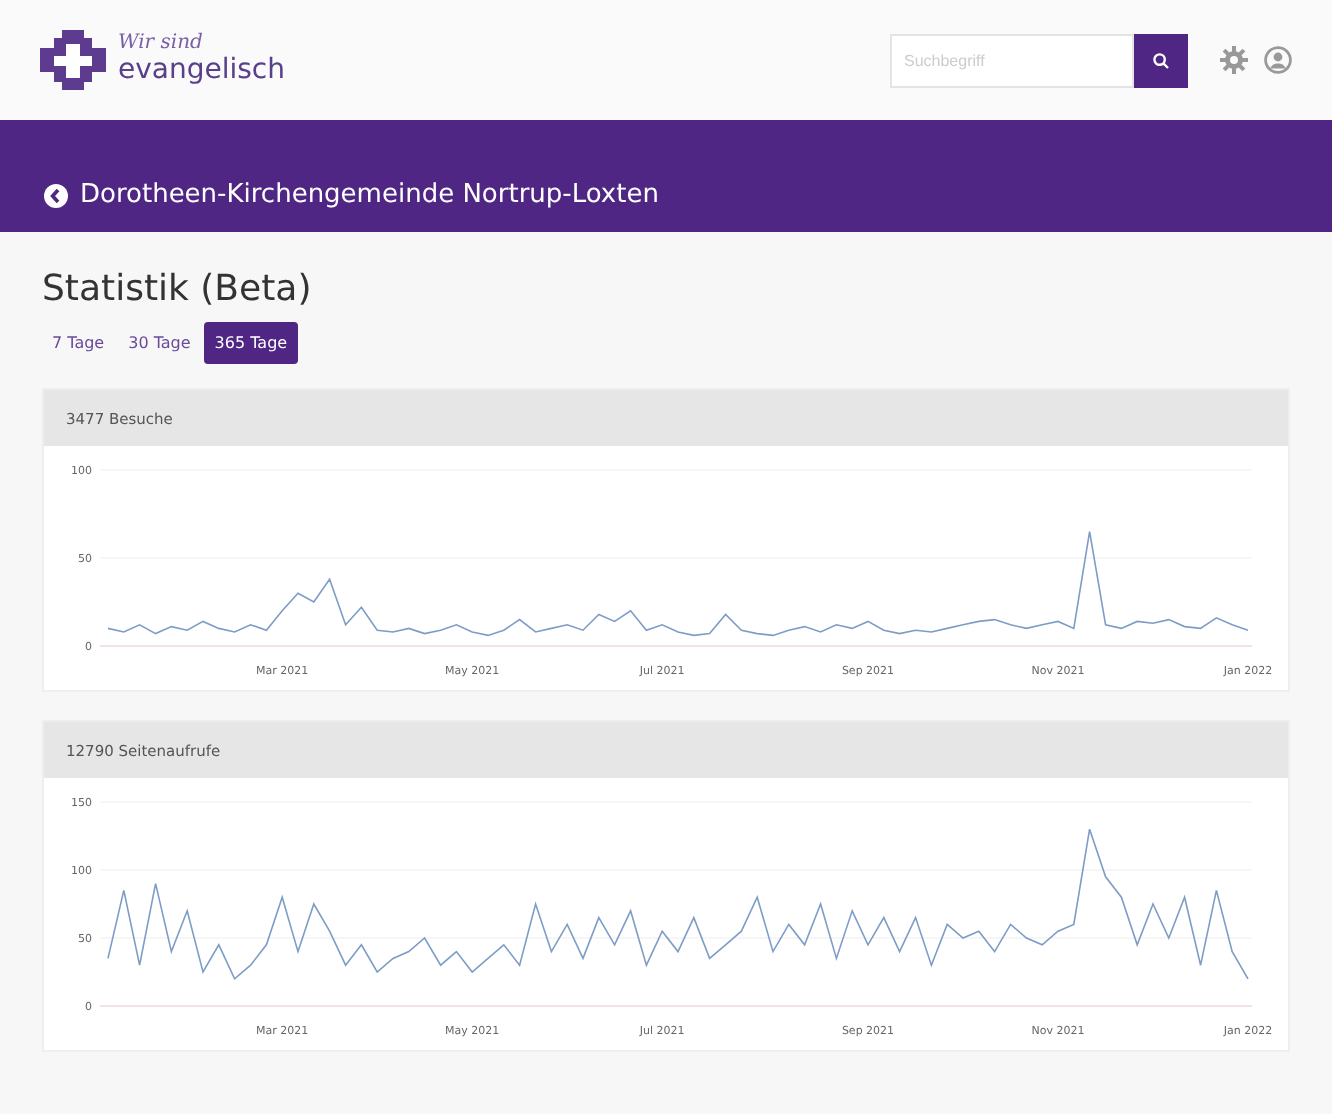 Image resolution: width=1332 pixels, height=1114 pixels. What do you see at coordinates (1234, 60) in the screenshot?
I see `settings-icon` at bounding box center [1234, 60].